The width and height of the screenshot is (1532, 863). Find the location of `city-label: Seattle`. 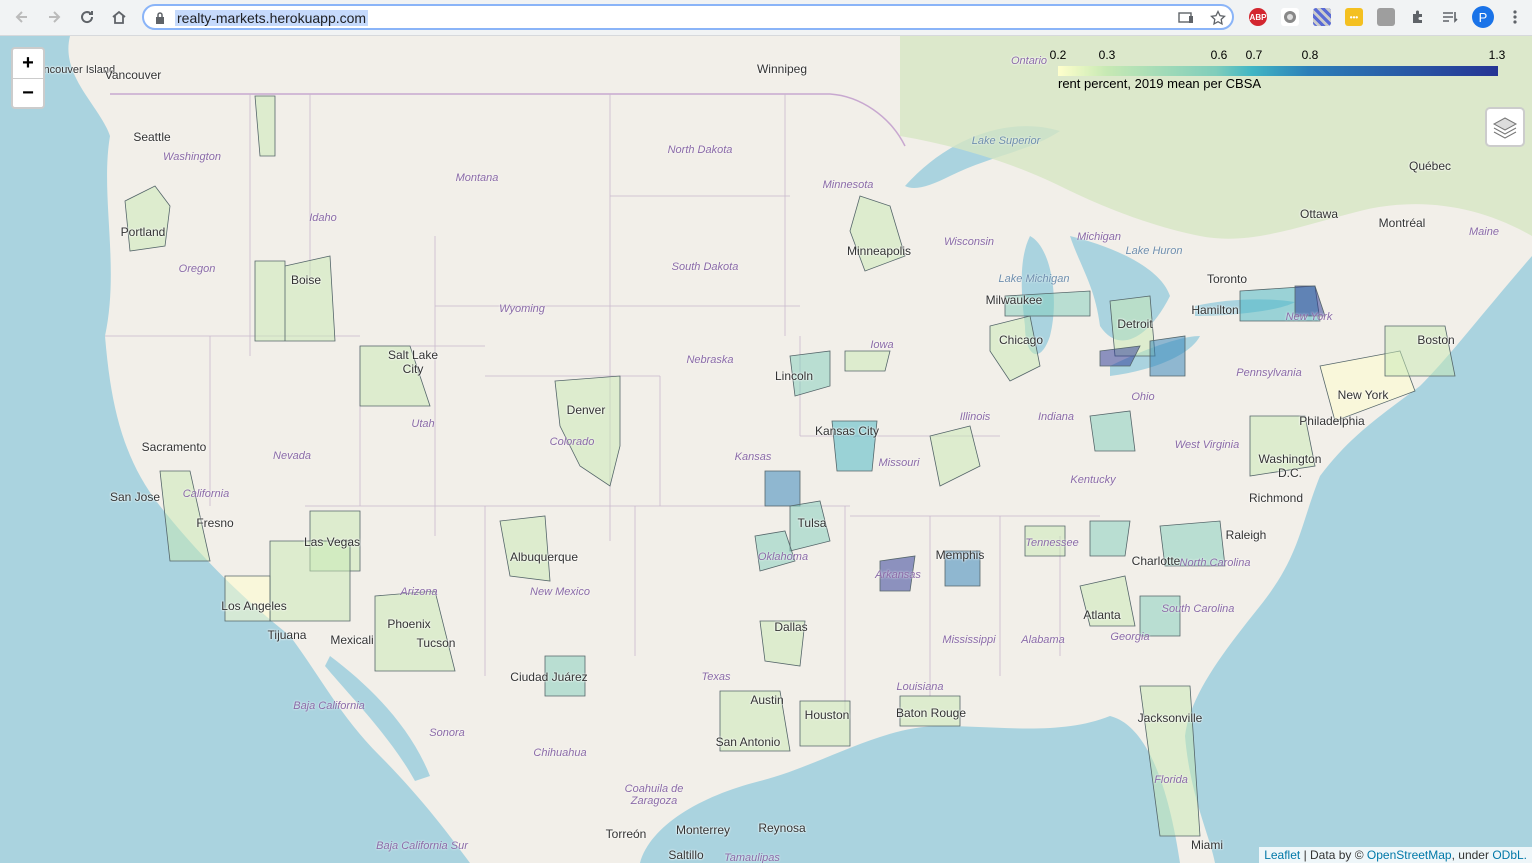

city-label: Seattle is located at coordinates (152, 137).